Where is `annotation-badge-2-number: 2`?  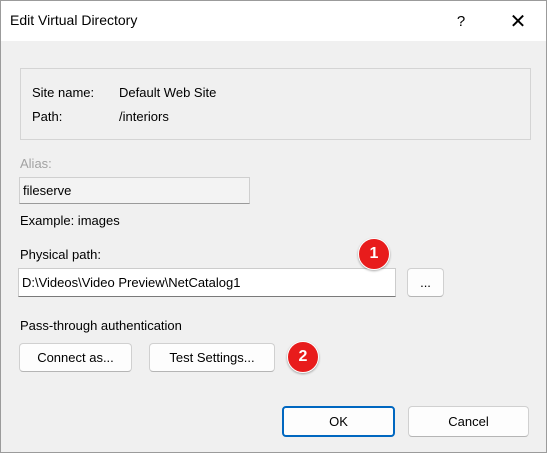 annotation-badge-2-number: 2 is located at coordinates (303, 356).